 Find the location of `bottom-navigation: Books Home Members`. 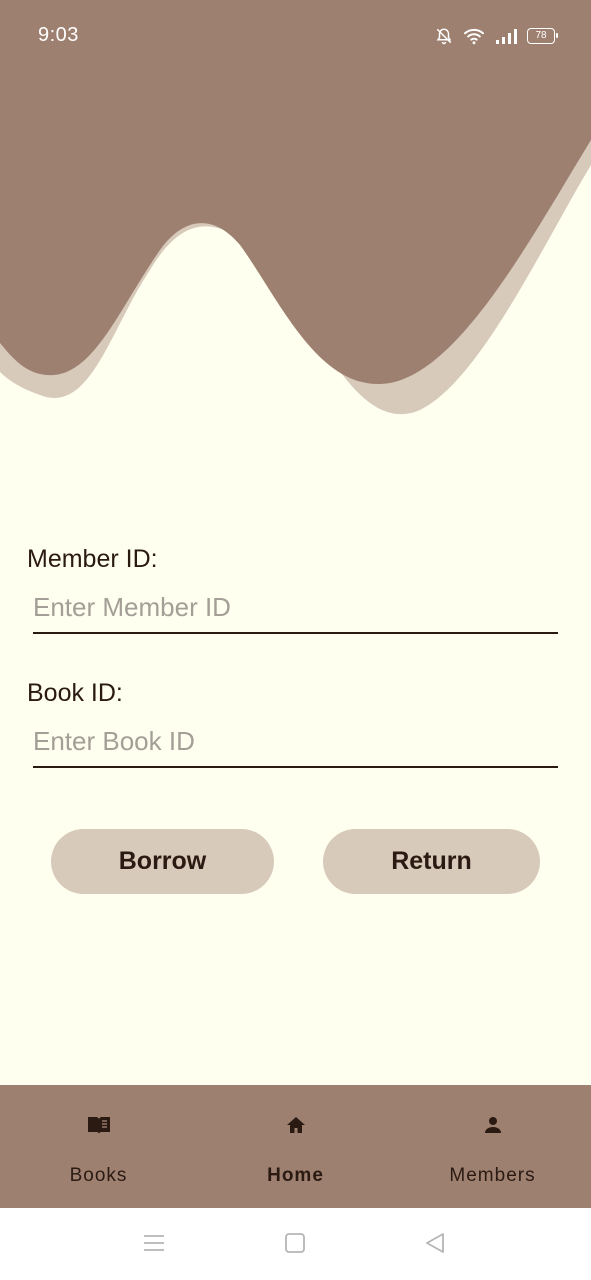

bottom-navigation: Books Home Members is located at coordinates (295, 1146).